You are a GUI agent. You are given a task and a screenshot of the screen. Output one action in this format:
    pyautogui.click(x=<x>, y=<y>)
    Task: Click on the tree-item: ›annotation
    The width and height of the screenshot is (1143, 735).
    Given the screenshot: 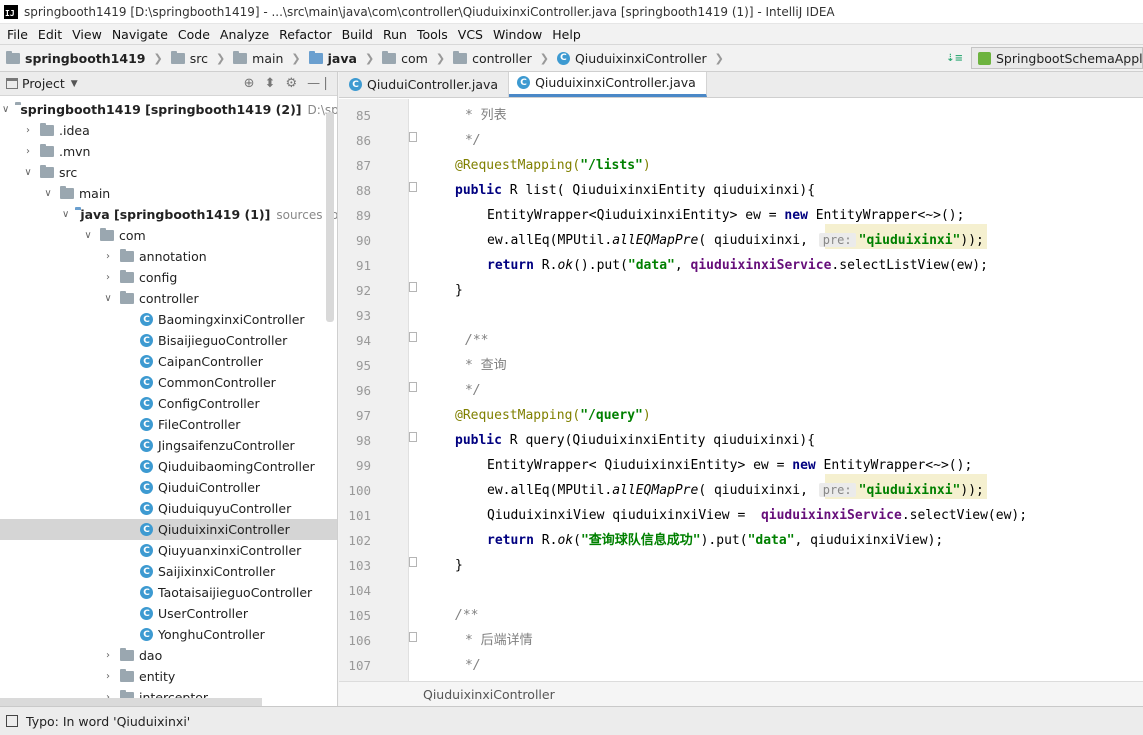 What is the action you would take?
    pyautogui.click(x=169, y=256)
    